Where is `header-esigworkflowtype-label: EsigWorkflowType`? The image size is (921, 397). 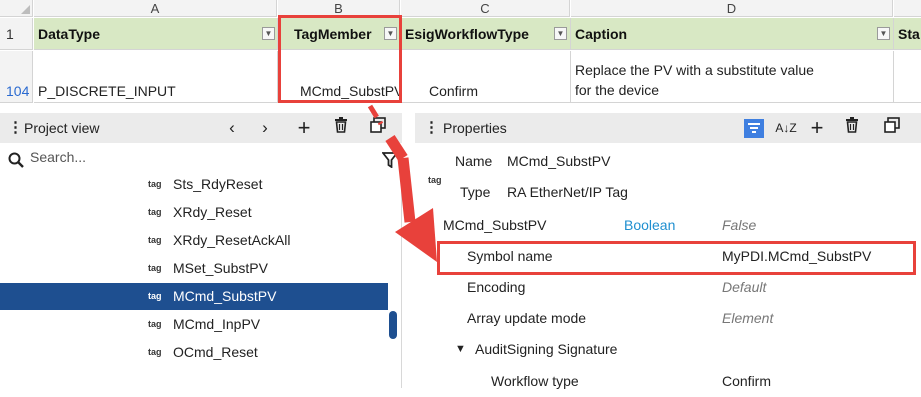 header-esigworkflowtype-label: EsigWorkflowType is located at coordinates (467, 34).